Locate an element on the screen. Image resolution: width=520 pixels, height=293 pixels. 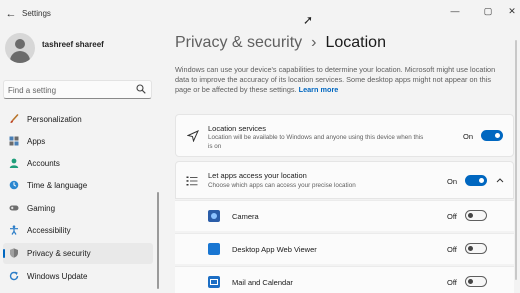
sidebar-item-label: Personalization is located at coordinates (54, 119).